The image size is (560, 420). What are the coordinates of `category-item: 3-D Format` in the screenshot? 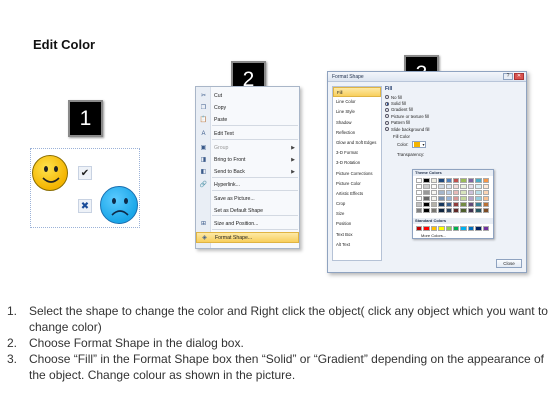 It's located at (357, 153).